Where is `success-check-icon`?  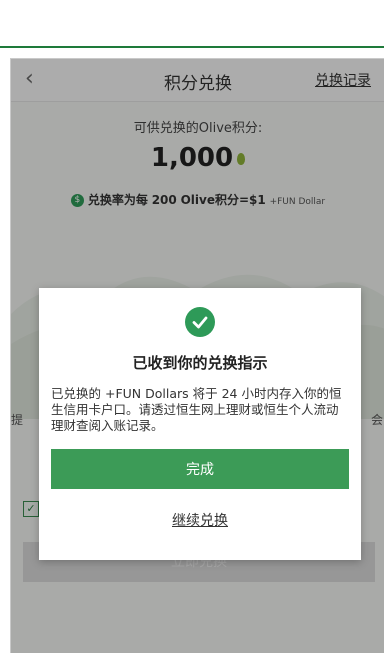
success-check-icon is located at coordinates (200, 322).